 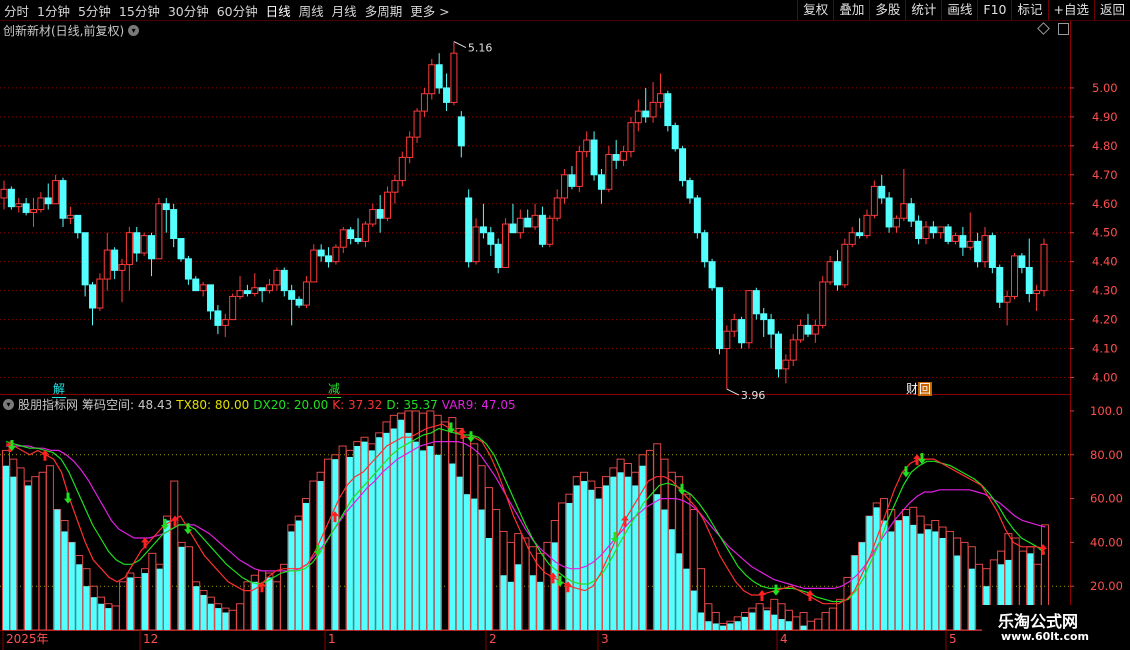 What do you see at coordinates (150, 639) in the screenshot?
I see `time-label: 12` at bounding box center [150, 639].